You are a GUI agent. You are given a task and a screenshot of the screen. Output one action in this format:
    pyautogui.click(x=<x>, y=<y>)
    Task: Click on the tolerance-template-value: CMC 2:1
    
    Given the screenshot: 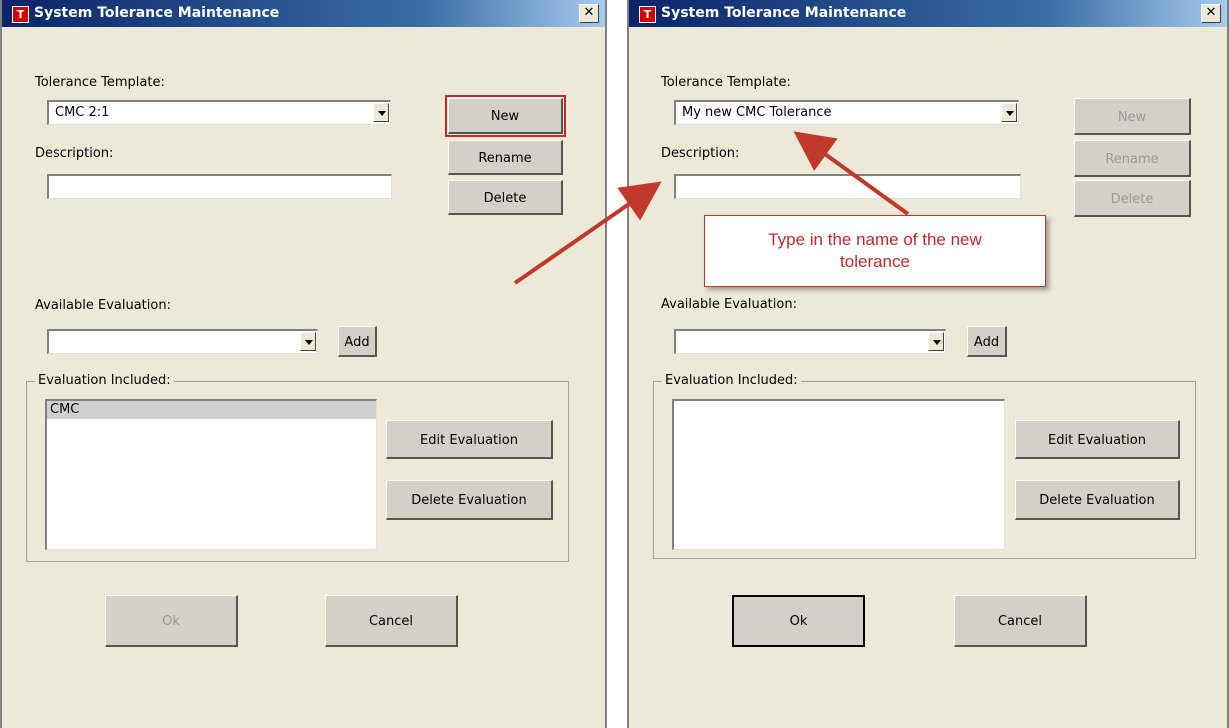 What is the action you would take?
    pyautogui.click(x=82, y=112)
    